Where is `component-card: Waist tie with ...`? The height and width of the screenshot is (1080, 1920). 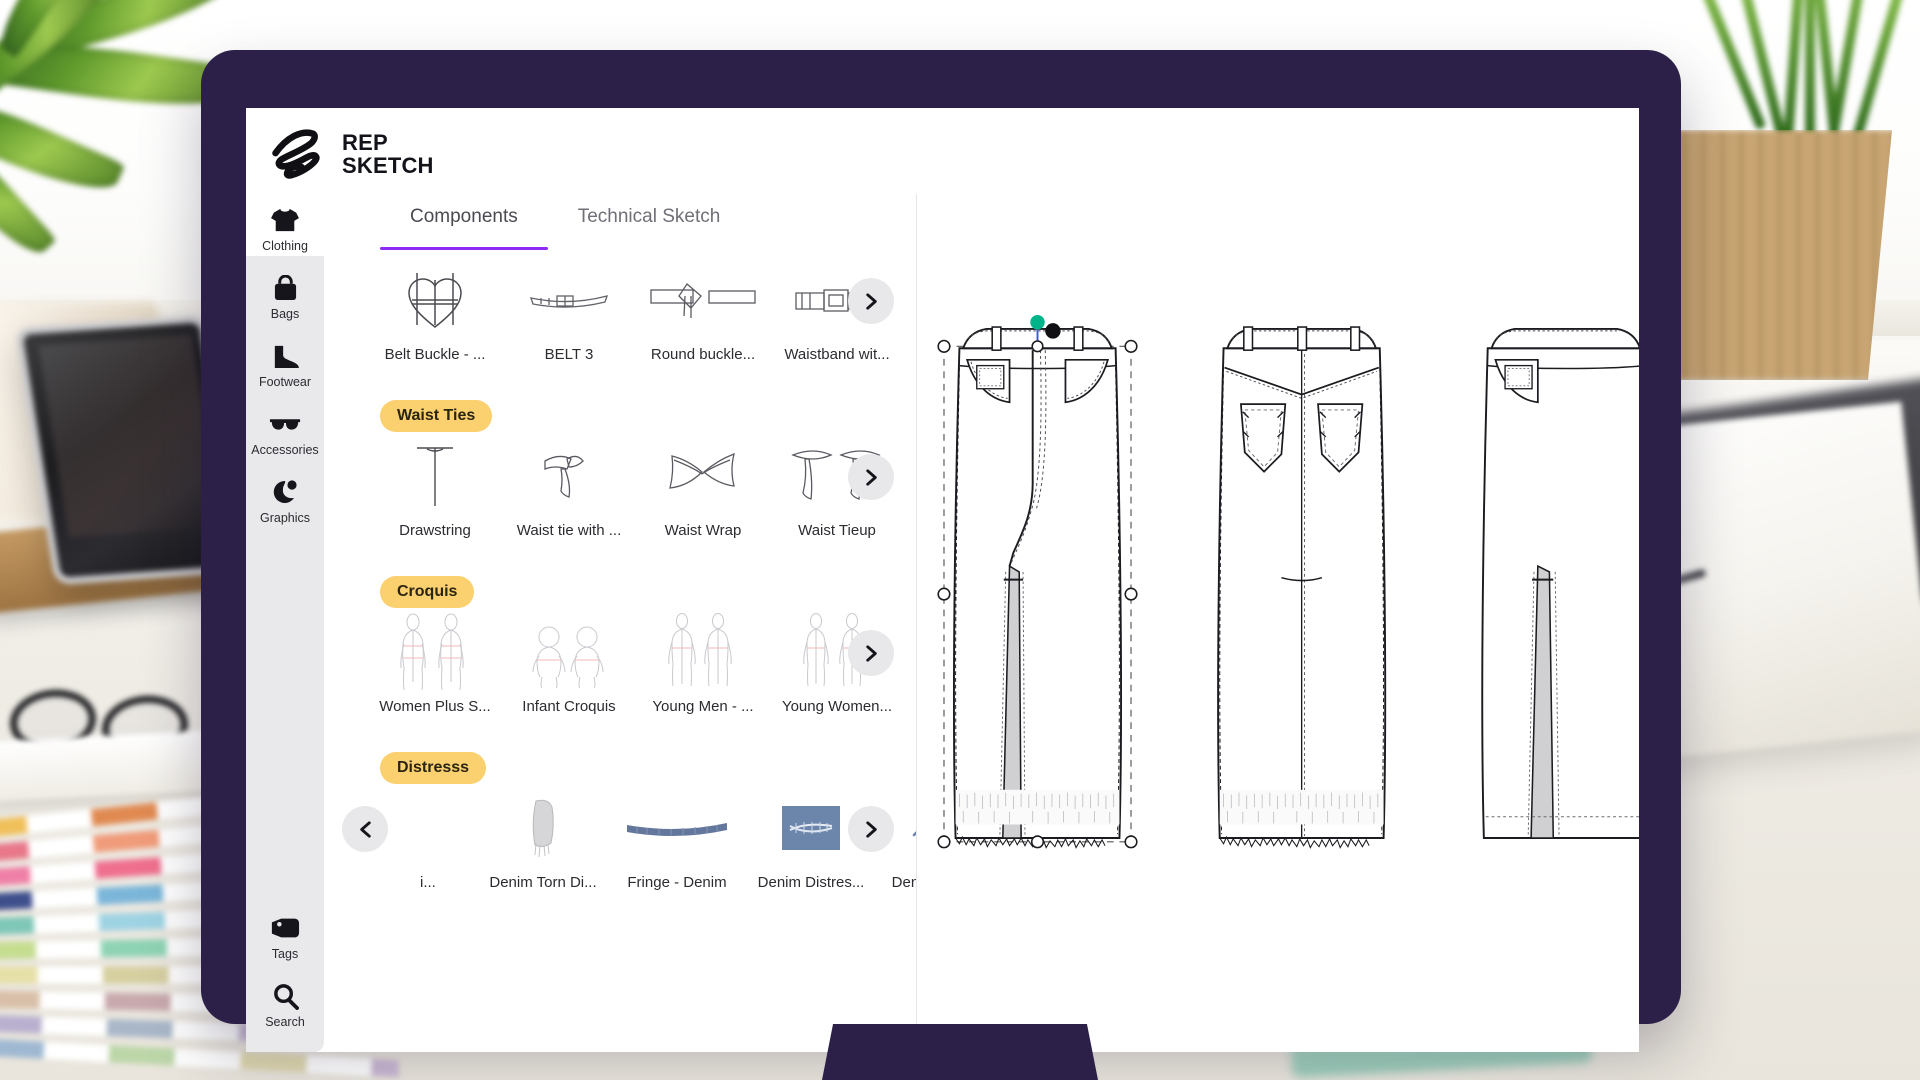 component-card: Waist tie with ... is located at coordinates (569, 487).